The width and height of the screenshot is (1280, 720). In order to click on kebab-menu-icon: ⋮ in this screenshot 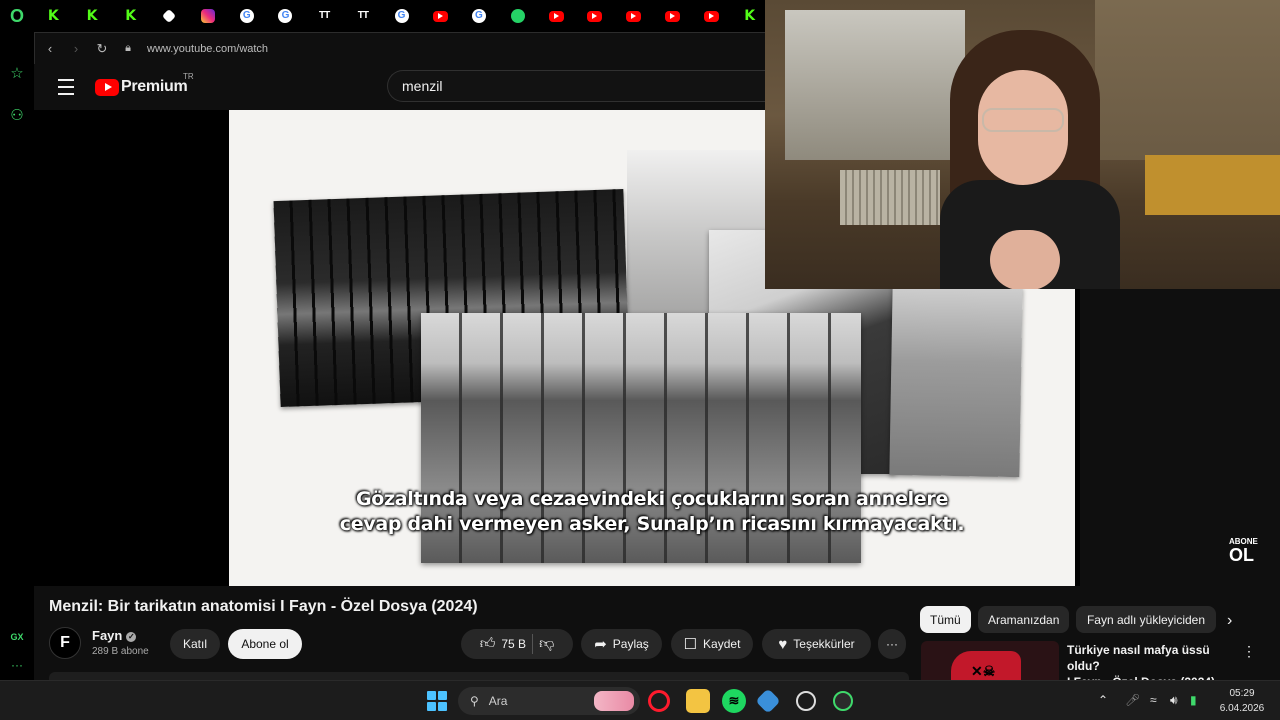, I will do `click(1249, 651)`.